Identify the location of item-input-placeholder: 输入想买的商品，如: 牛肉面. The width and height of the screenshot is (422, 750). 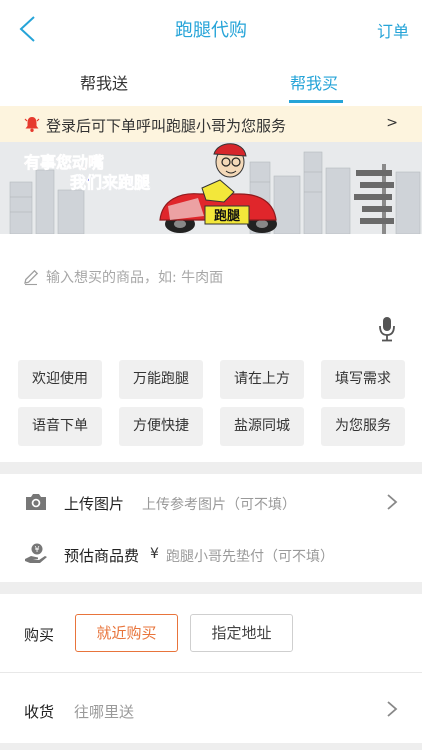
(134, 277).